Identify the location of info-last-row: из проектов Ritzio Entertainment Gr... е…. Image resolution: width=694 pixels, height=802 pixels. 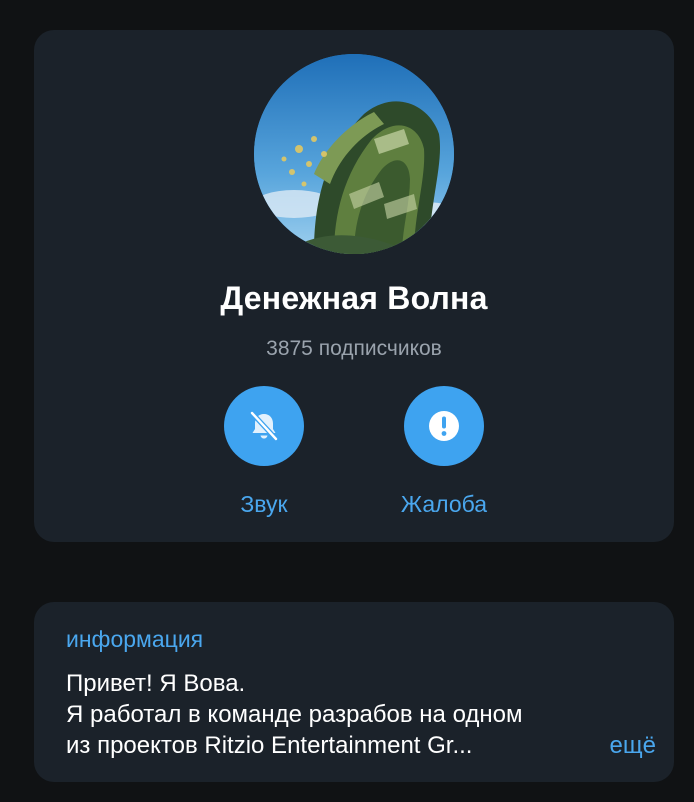
(361, 745).